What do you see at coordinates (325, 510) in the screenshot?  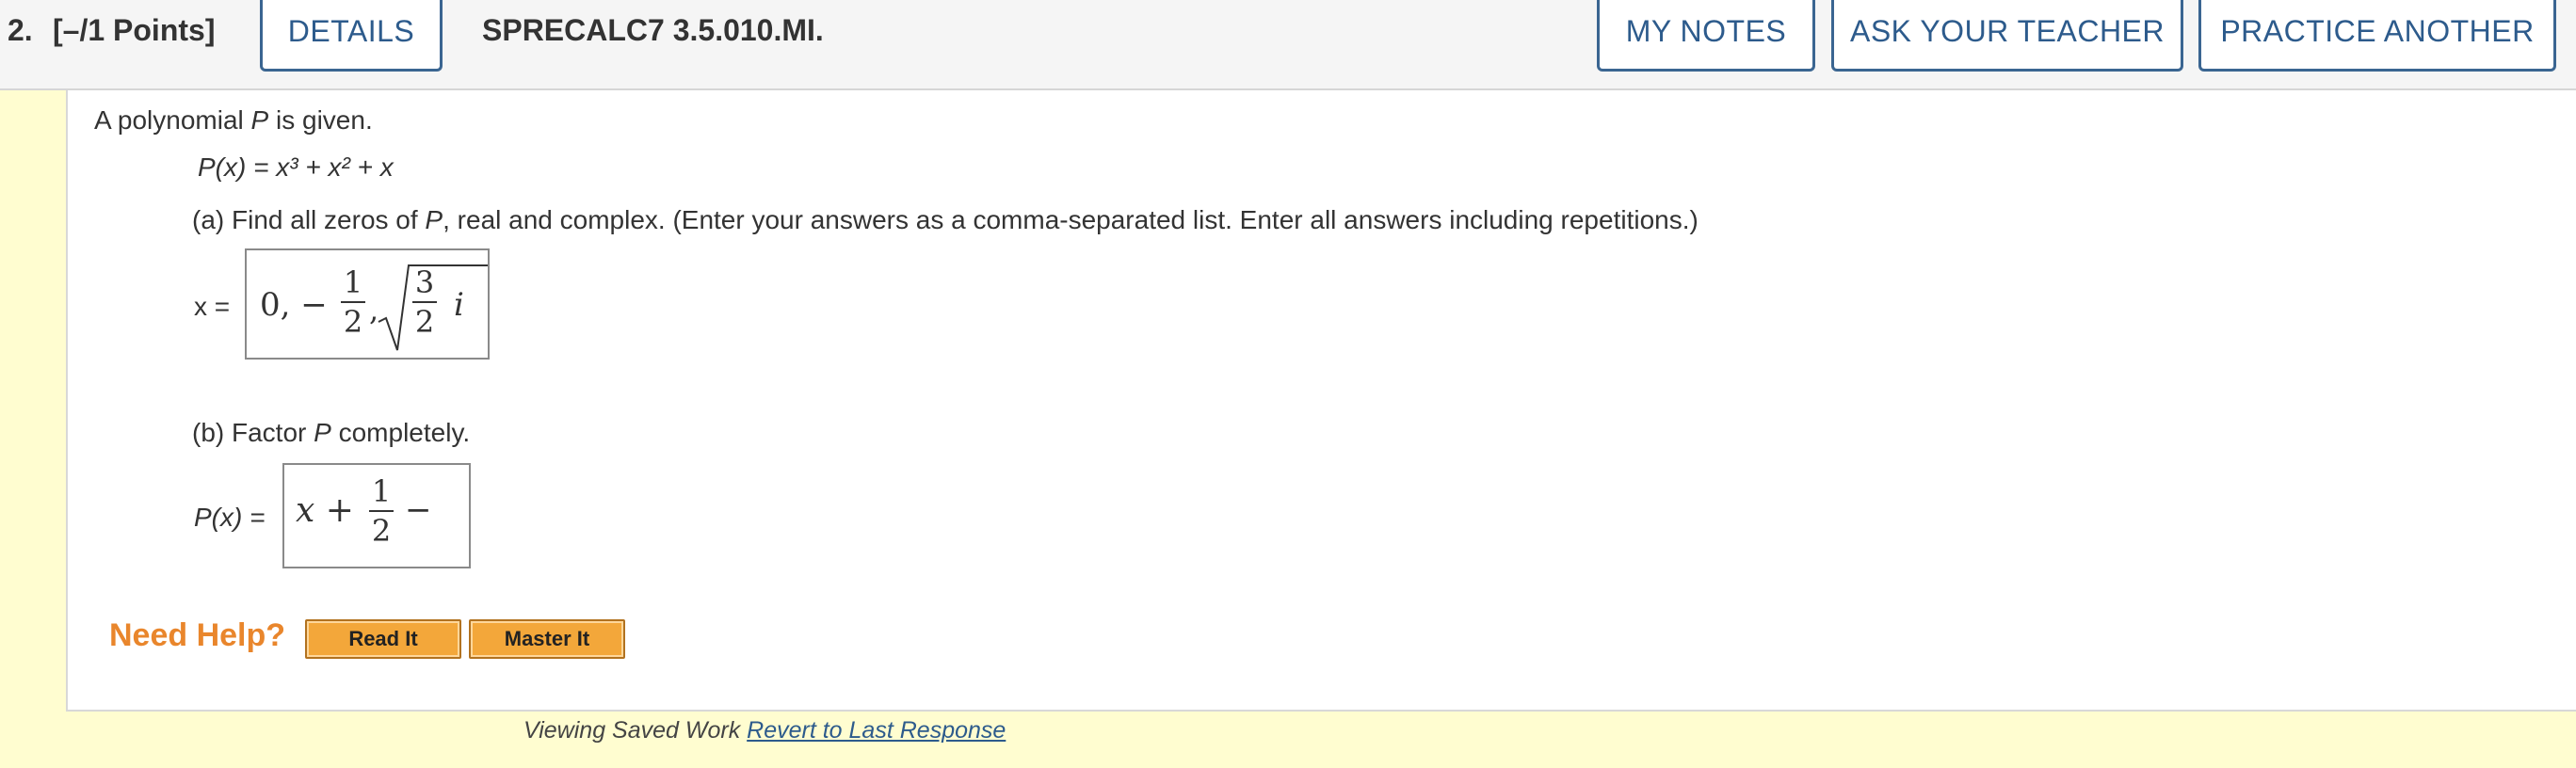 I see `answer-b-lead: x +` at bounding box center [325, 510].